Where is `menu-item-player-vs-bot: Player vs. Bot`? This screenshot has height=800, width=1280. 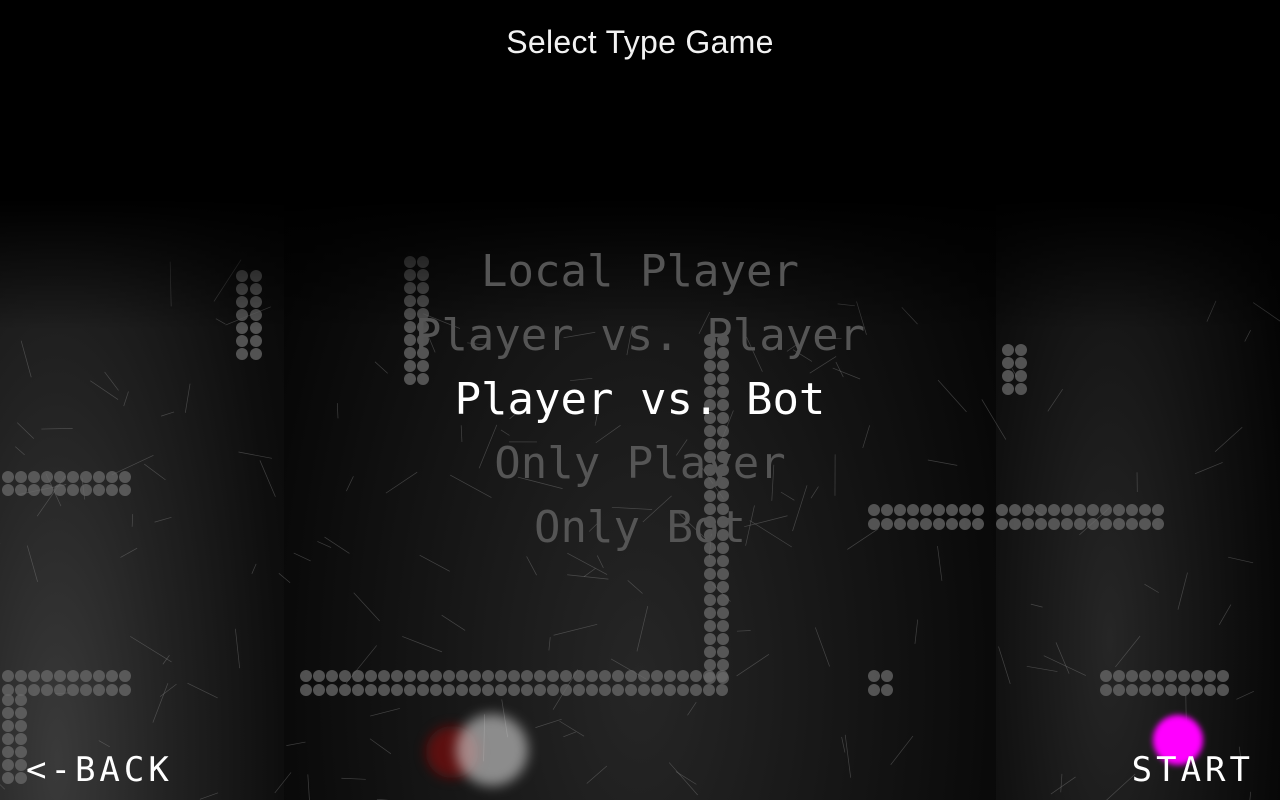
menu-item-player-vs-bot: Player vs. Bot is located at coordinates (640, 400).